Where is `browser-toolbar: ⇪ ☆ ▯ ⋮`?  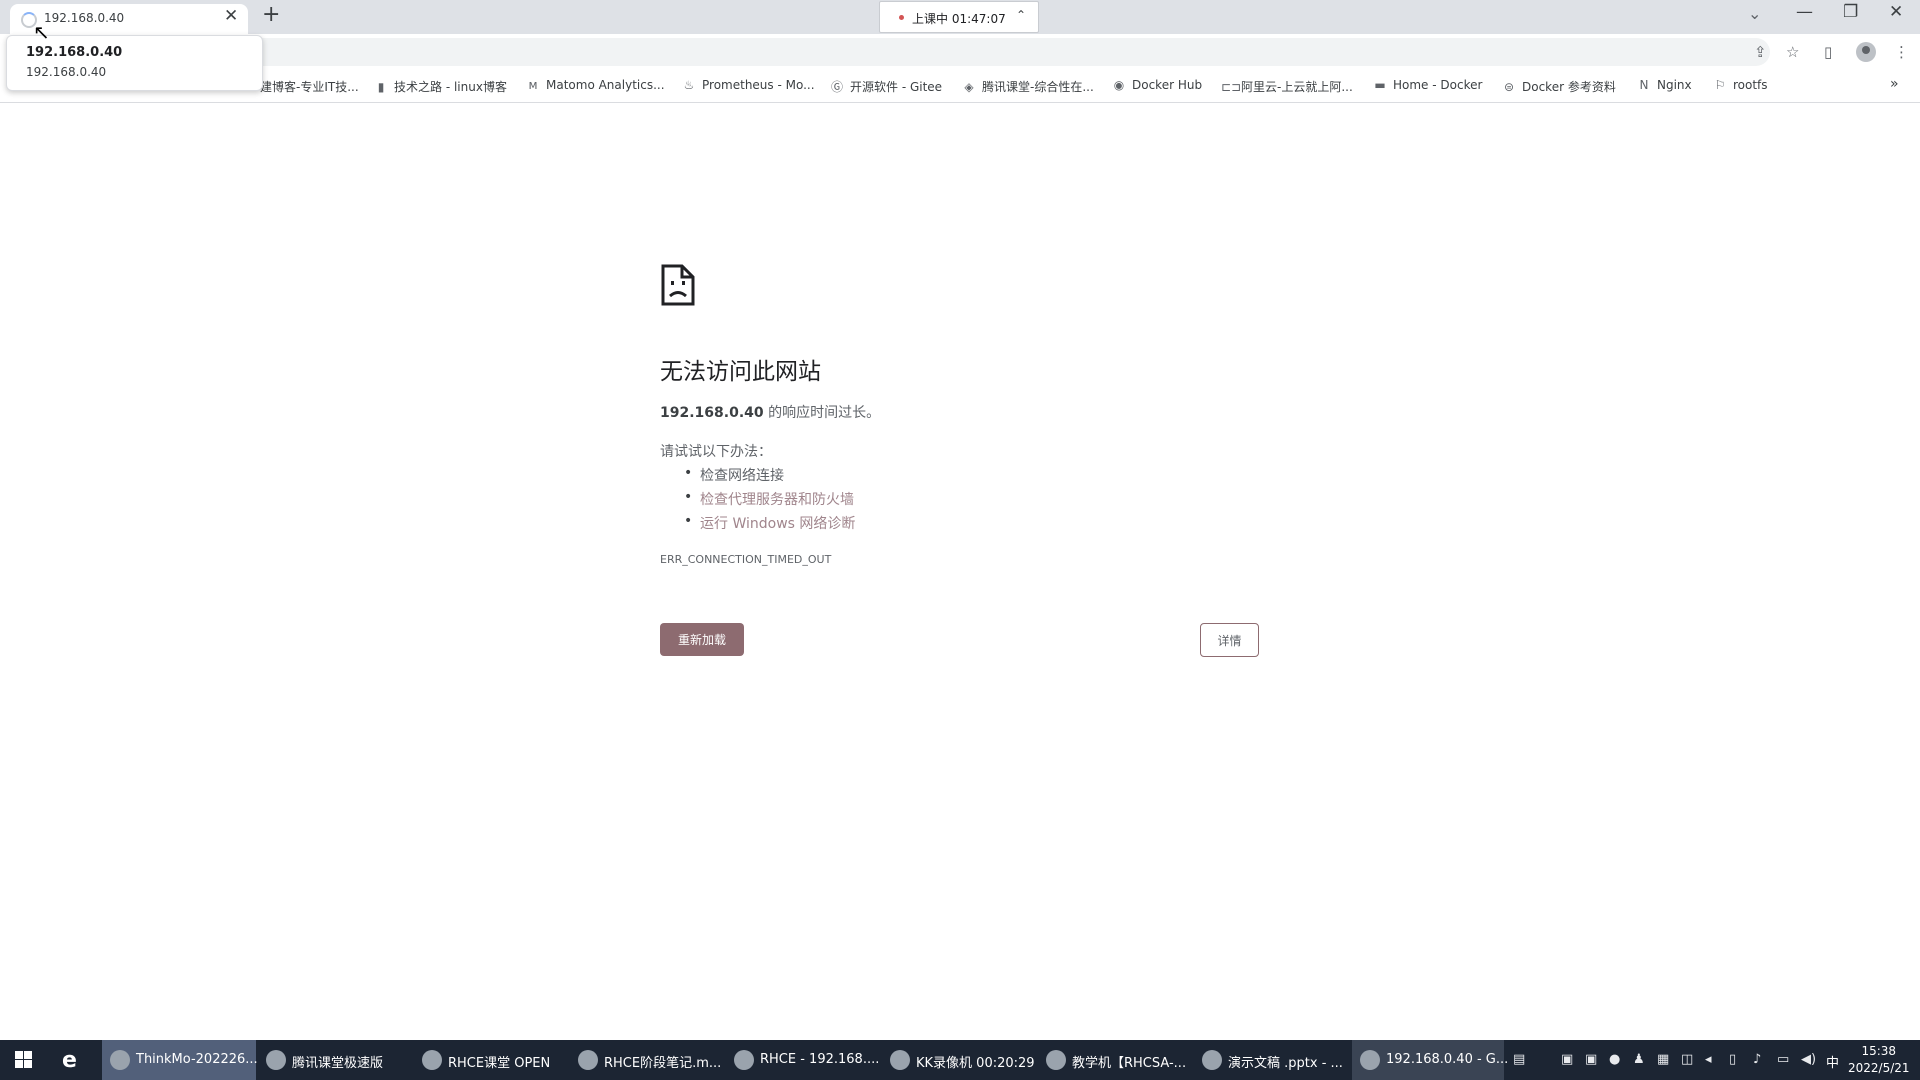
browser-toolbar: ⇪ ☆ ▯ ⋮ is located at coordinates (960, 52).